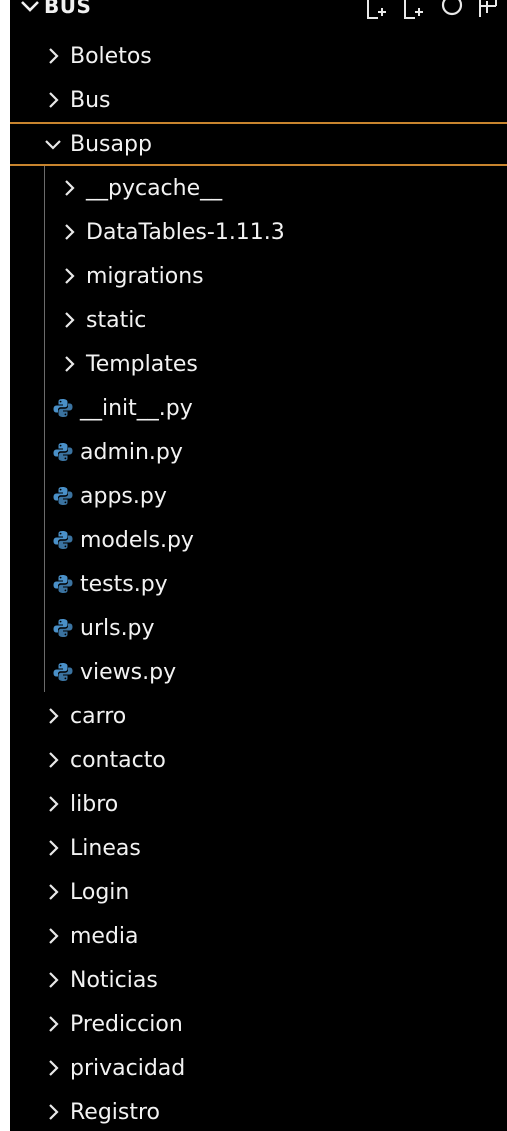 Image resolution: width=507 pixels, height=1131 pixels. I want to click on tree-item-label: urls.py, so click(117, 628).